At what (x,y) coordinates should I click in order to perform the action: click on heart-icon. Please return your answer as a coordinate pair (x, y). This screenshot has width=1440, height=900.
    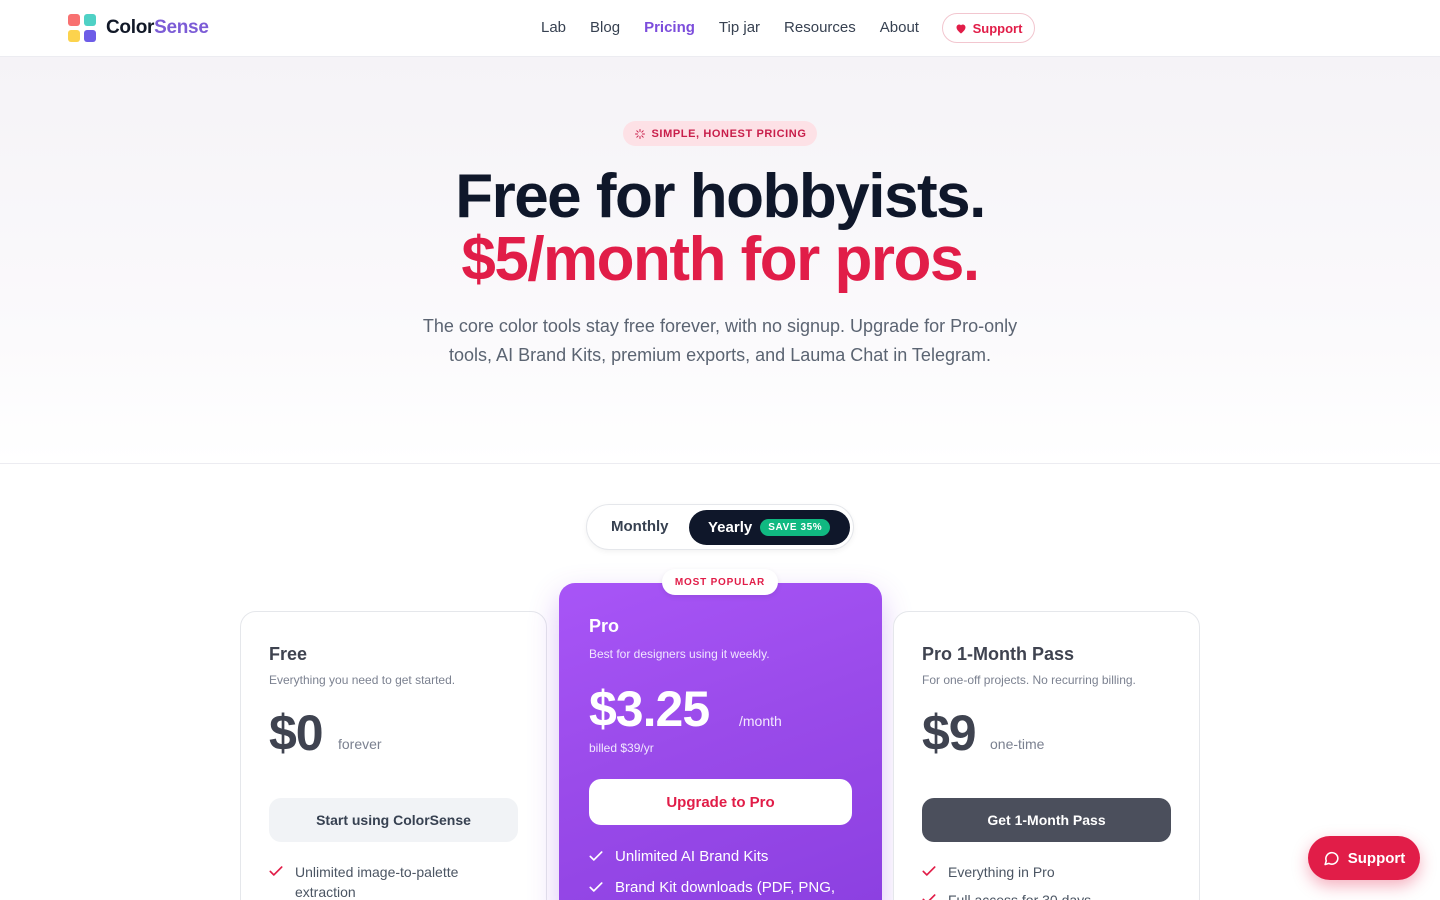
    Looking at the image, I should click on (961, 28).